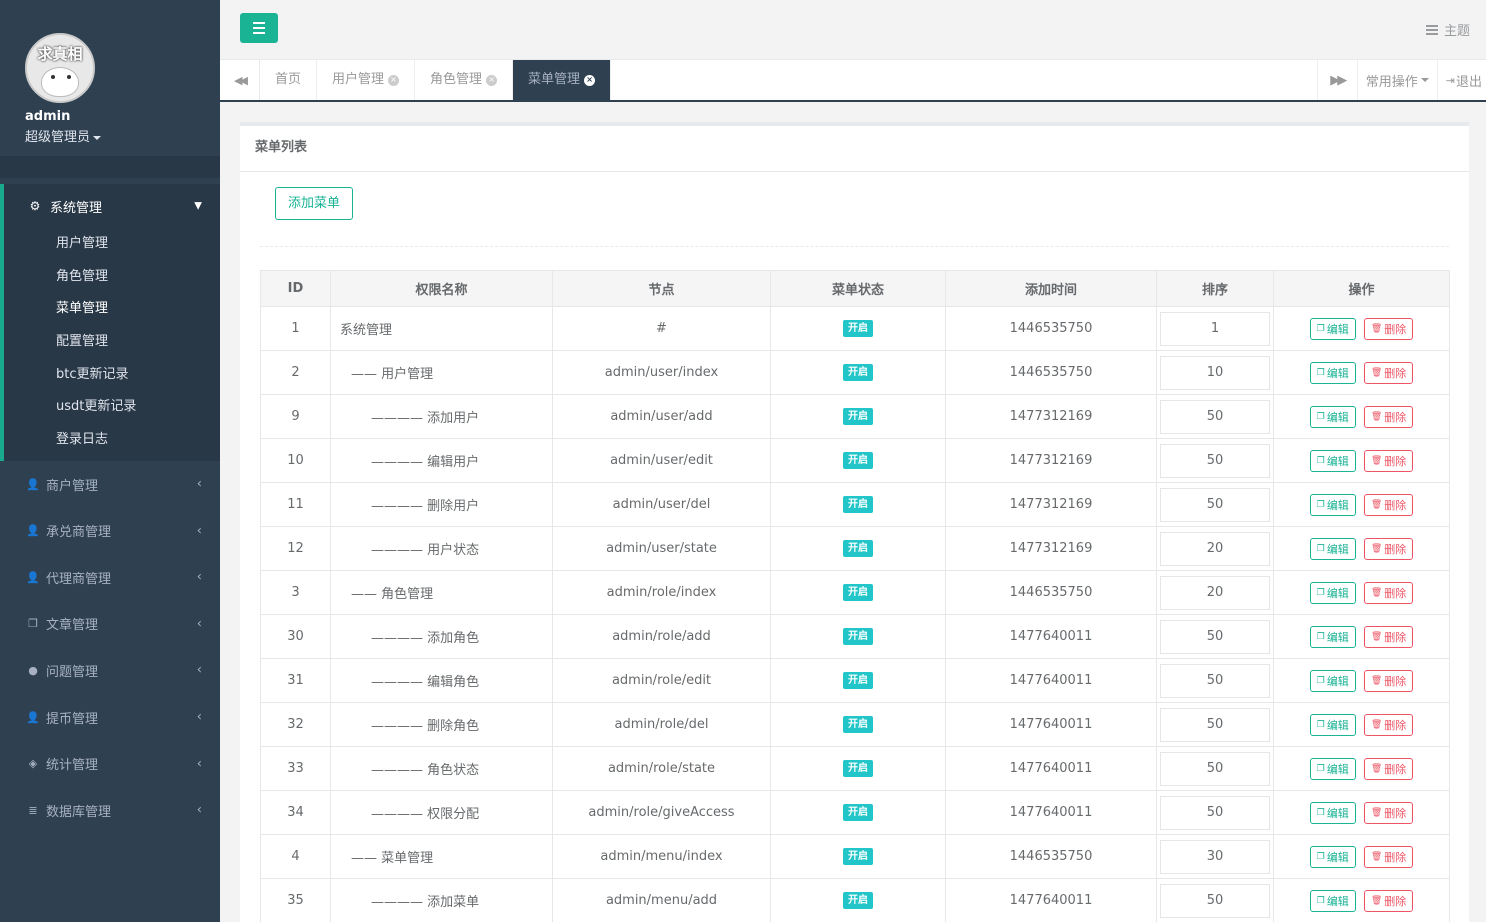 The image size is (1486, 922). What do you see at coordinates (112, 309) in the screenshot?
I see `sidebar-subitem: 菜单管理` at bounding box center [112, 309].